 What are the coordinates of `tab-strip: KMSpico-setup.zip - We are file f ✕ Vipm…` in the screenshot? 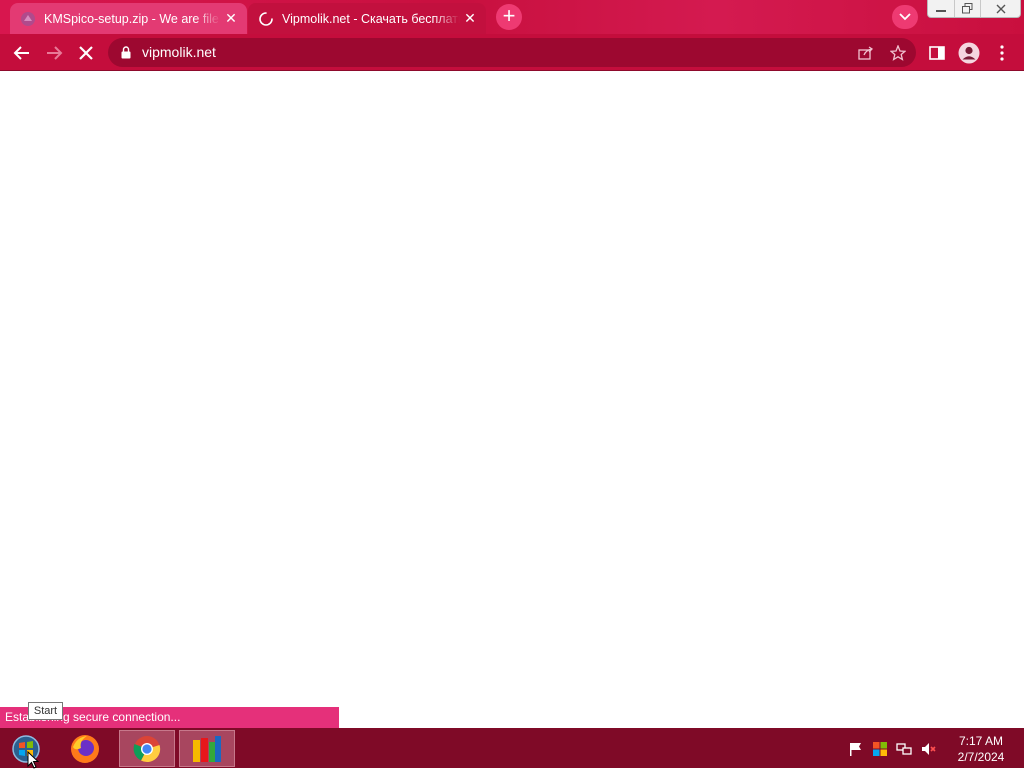 It's located at (512, 17).